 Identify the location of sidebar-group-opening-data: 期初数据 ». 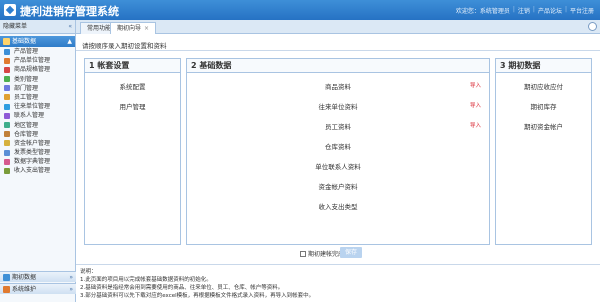
(38, 276).